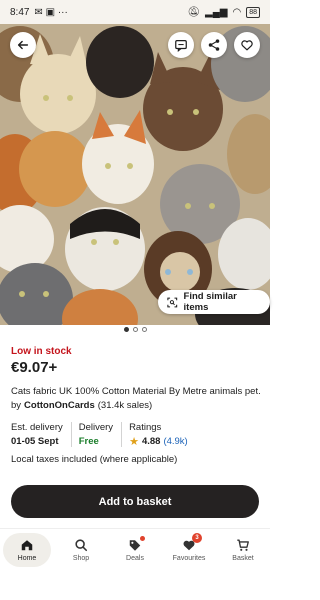  I want to click on product-price: €9.07+, so click(34, 367).